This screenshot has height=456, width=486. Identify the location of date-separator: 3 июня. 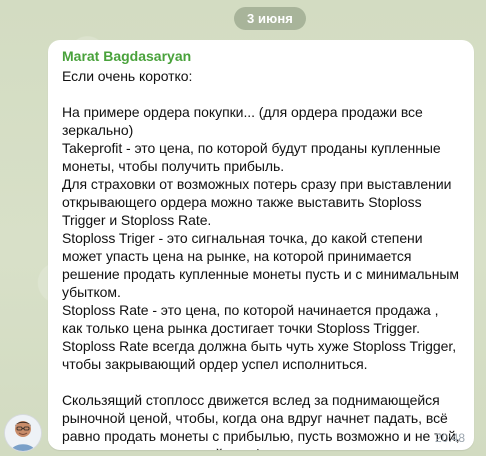
(270, 18).